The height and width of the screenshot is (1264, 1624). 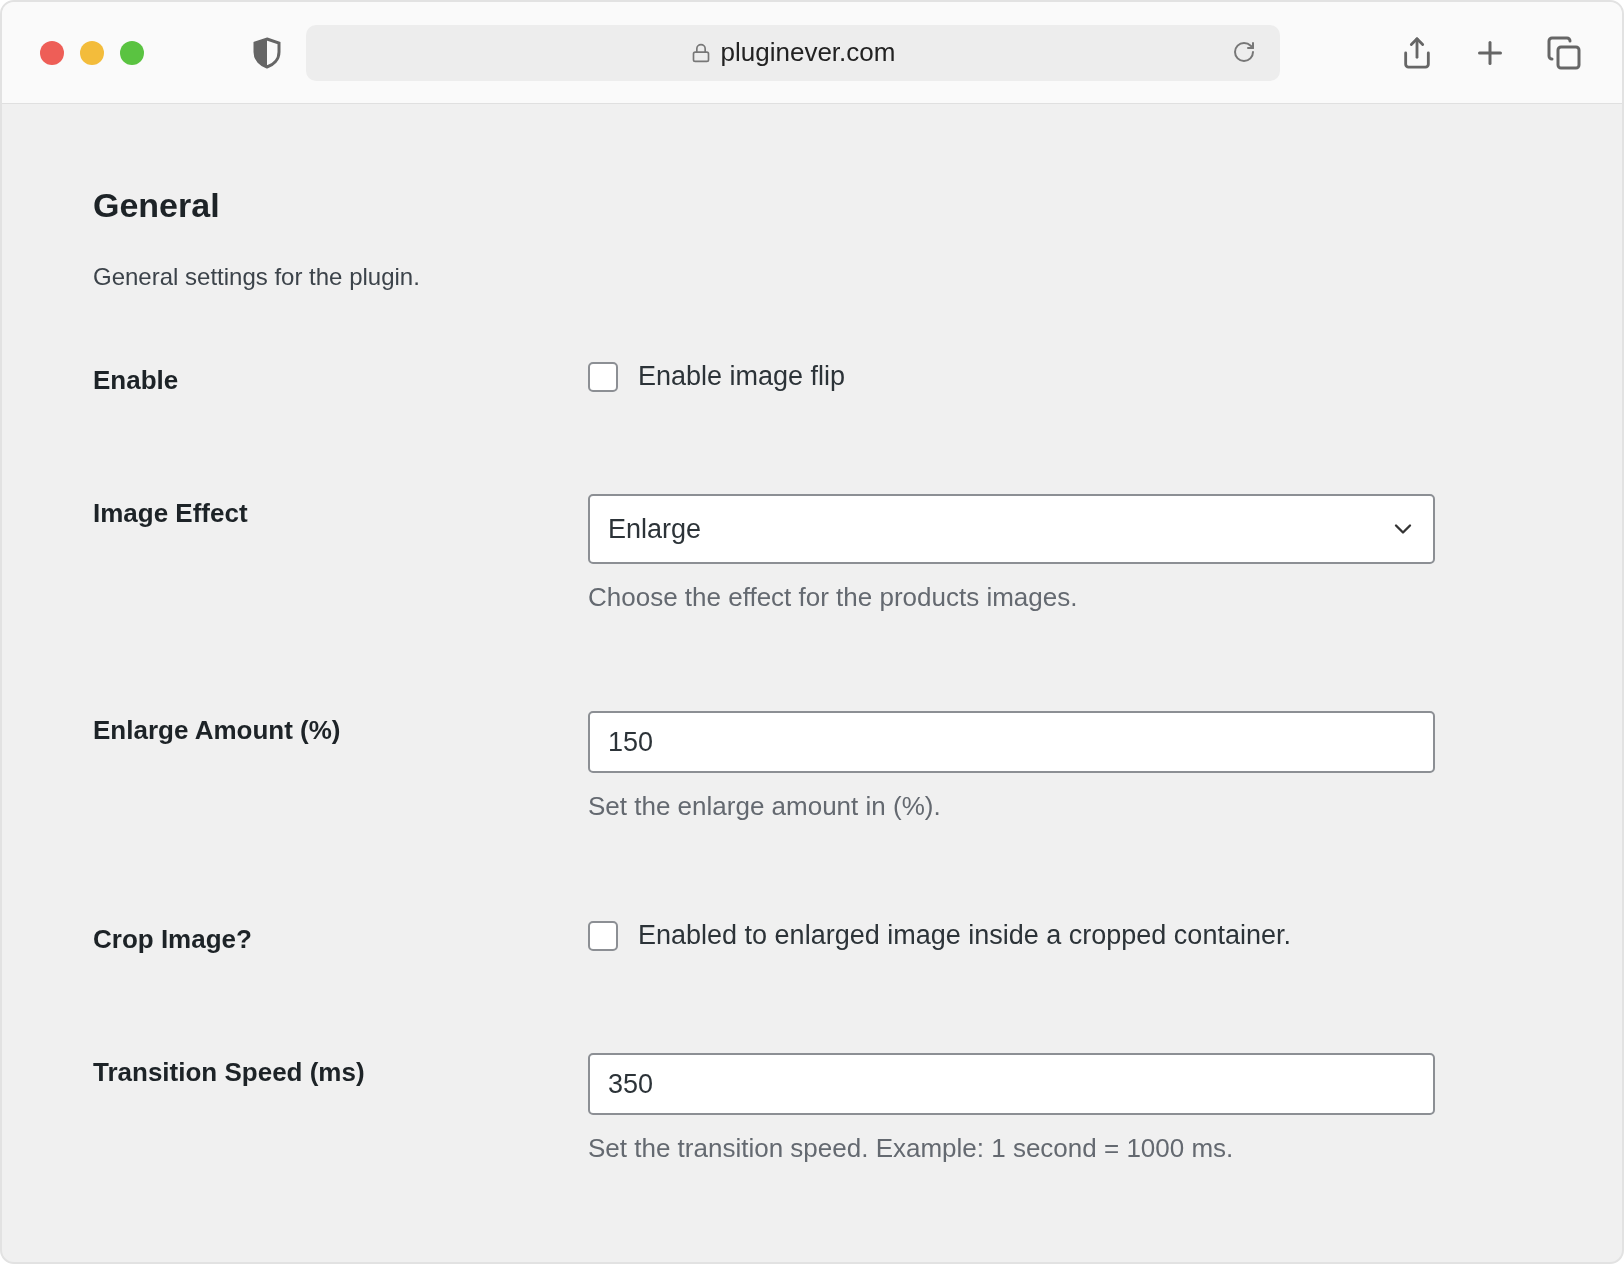 What do you see at coordinates (765, 806) in the screenshot?
I see `field-hint: Set the enlarge amount in (%).` at bounding box center [765, 806].